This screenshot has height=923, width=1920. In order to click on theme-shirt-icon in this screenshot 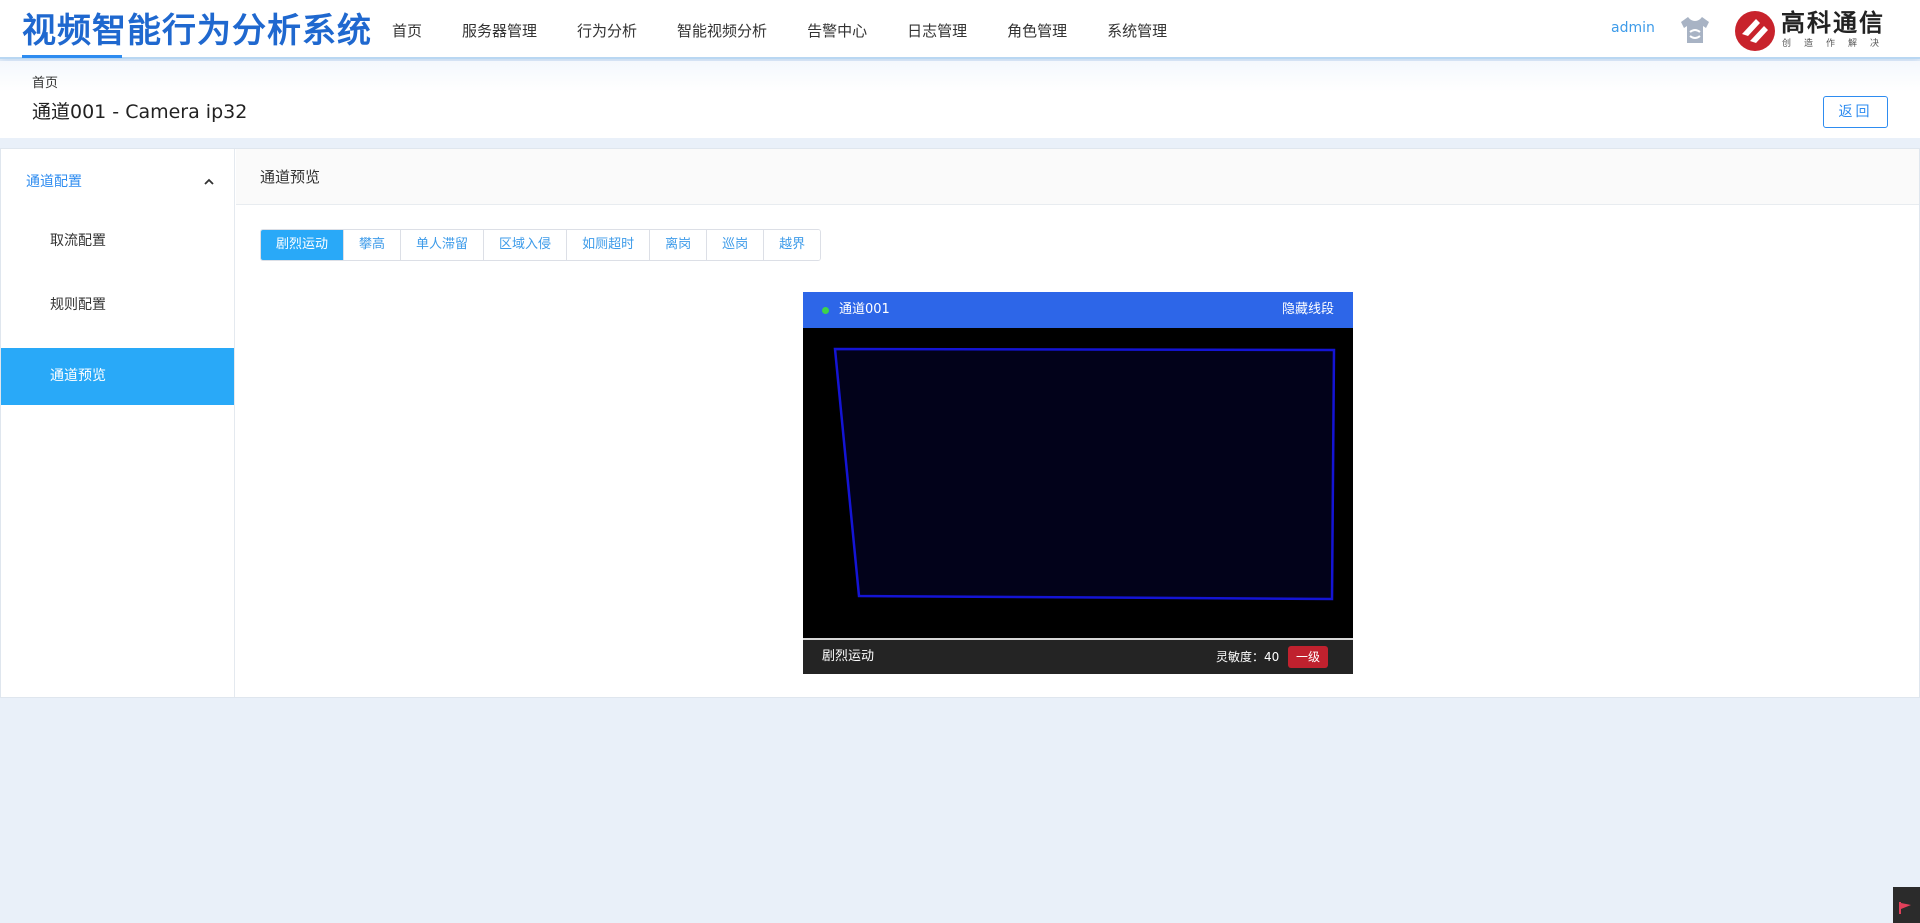, I will do `click(1695, 30)`.